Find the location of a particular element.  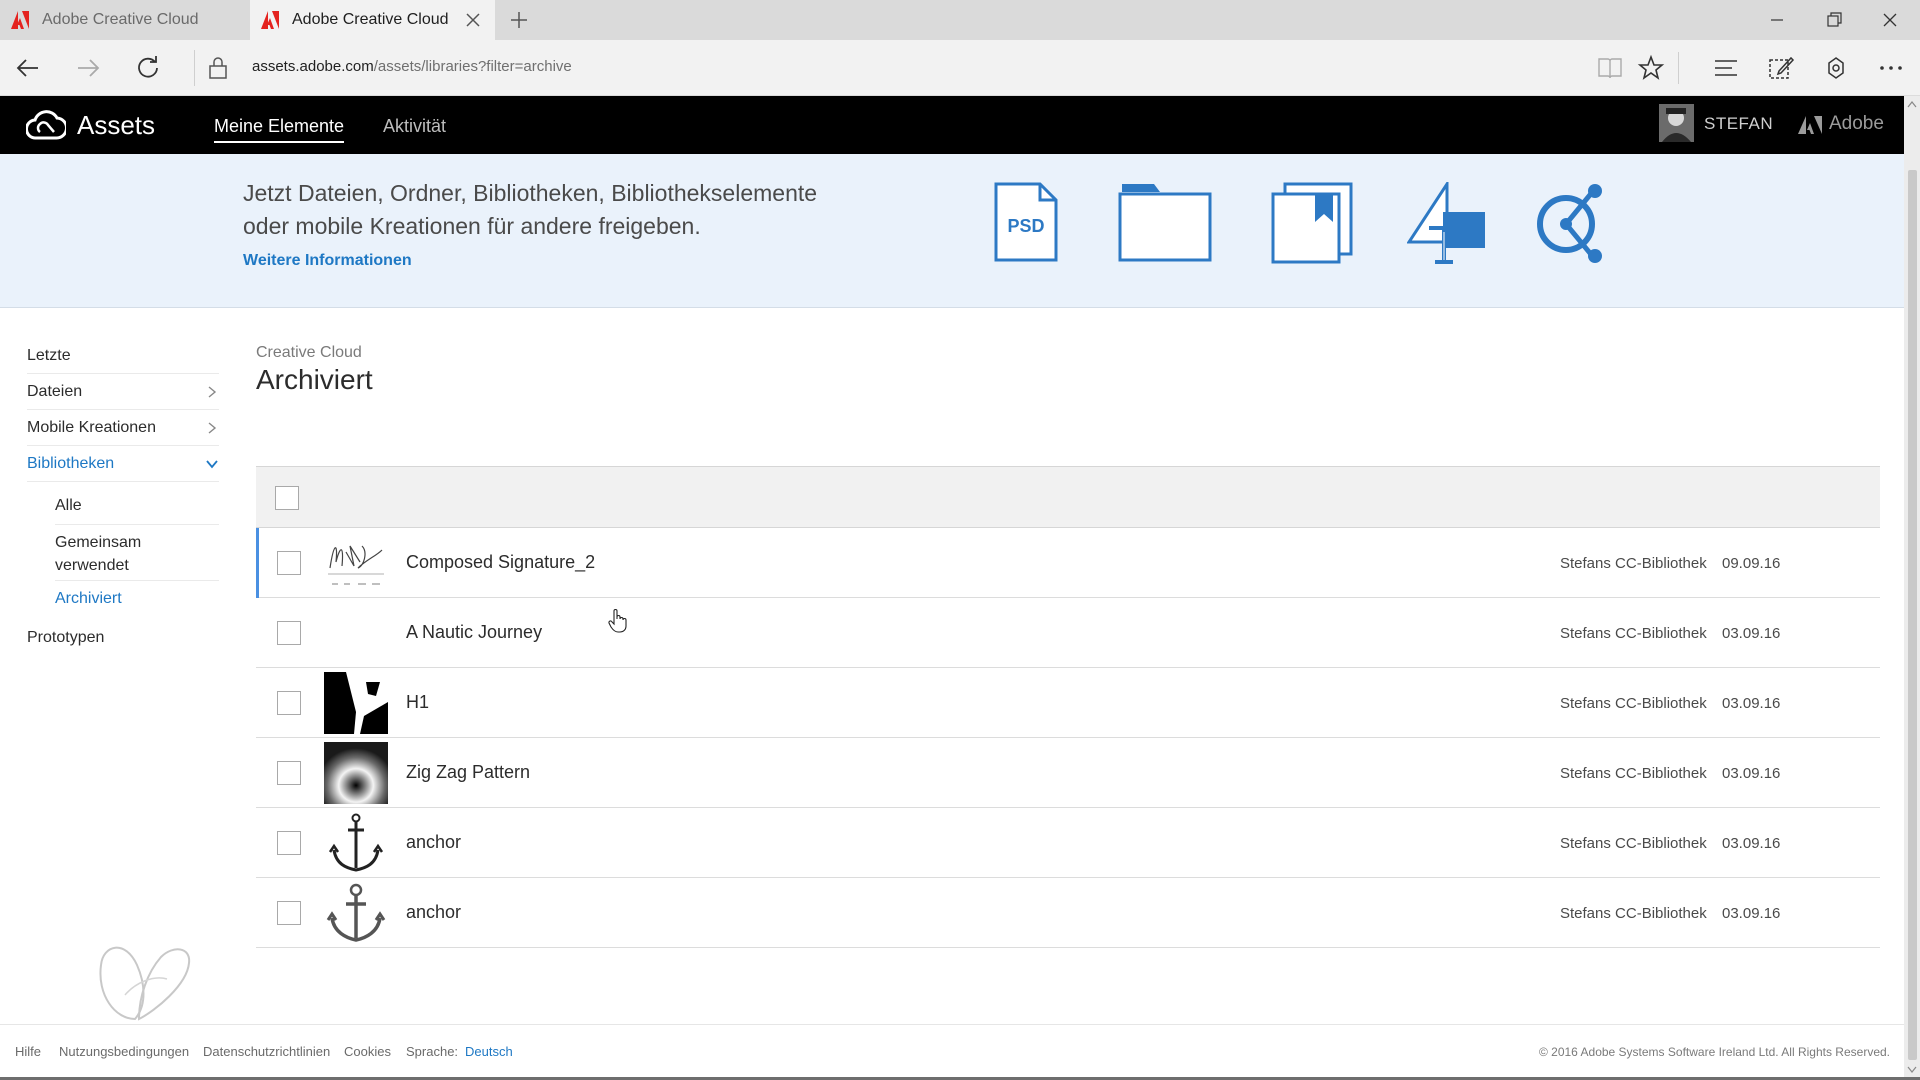

footer-link-cookies: Cookies is located at coordinates (367, 1051).